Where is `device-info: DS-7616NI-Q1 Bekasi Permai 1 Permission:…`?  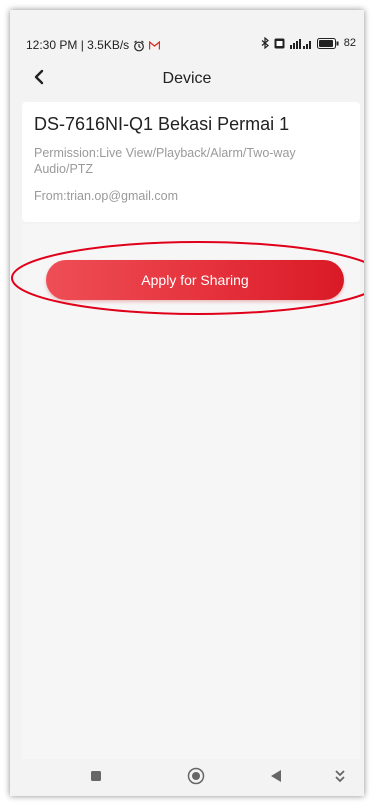 device-info: DS-7616NI-Q1 Bekasi Permai 1 Permission:… is located at coordinates (194, 158).